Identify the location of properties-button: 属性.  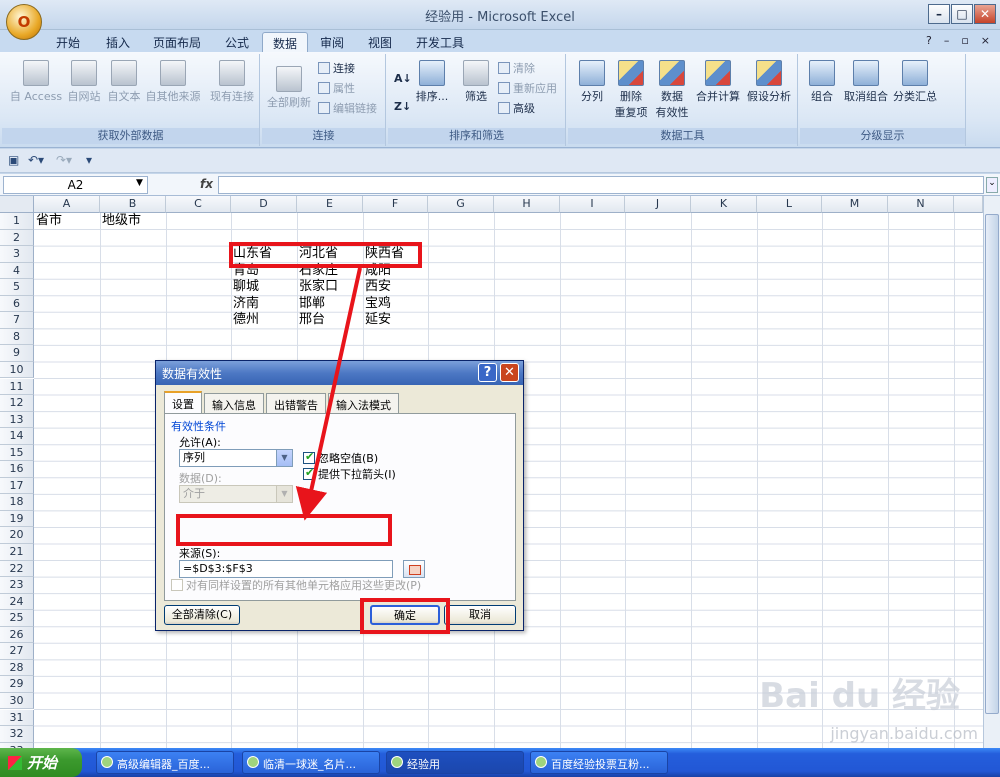
(336, 88).